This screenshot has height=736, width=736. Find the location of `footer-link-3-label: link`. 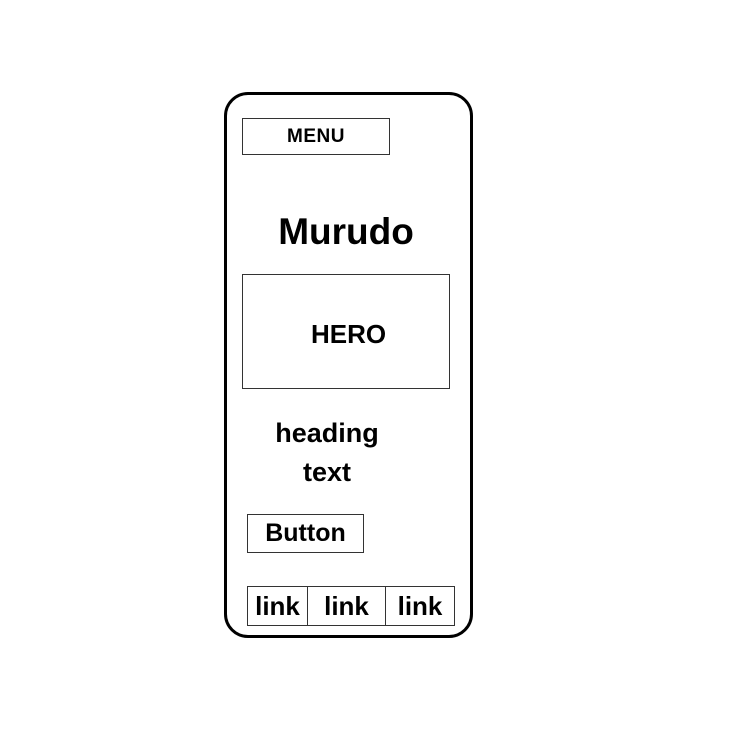

footer-link-3-label: link is located at coordinates (420, 605).